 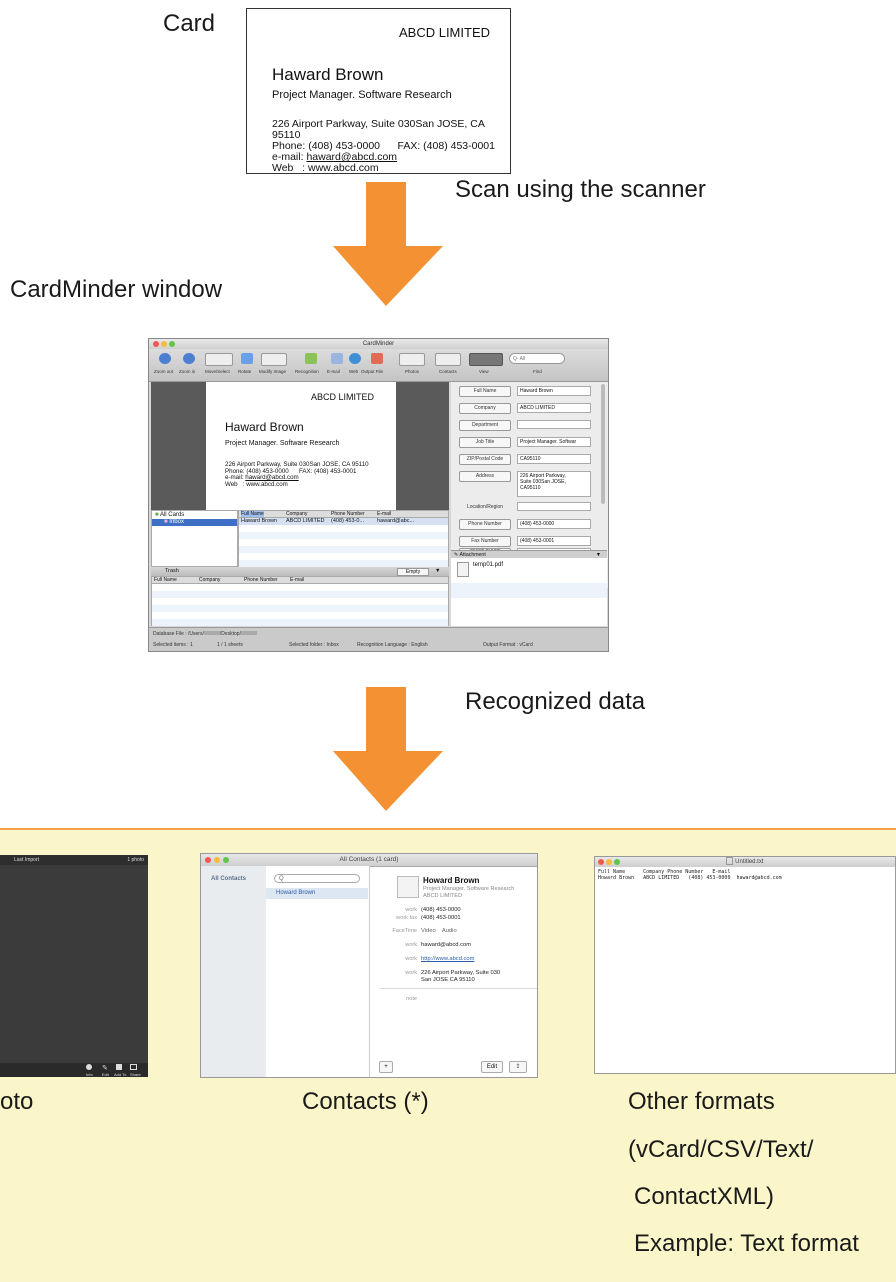 I want to click on arrow-down-scan, so click(x=388, y=244).